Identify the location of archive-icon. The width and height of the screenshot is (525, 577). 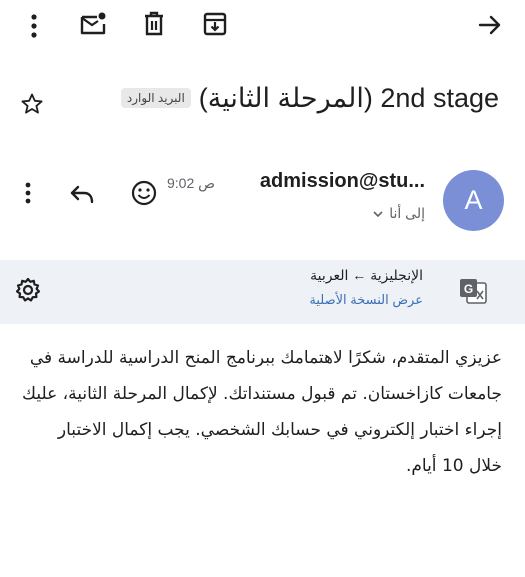
(215, 24).